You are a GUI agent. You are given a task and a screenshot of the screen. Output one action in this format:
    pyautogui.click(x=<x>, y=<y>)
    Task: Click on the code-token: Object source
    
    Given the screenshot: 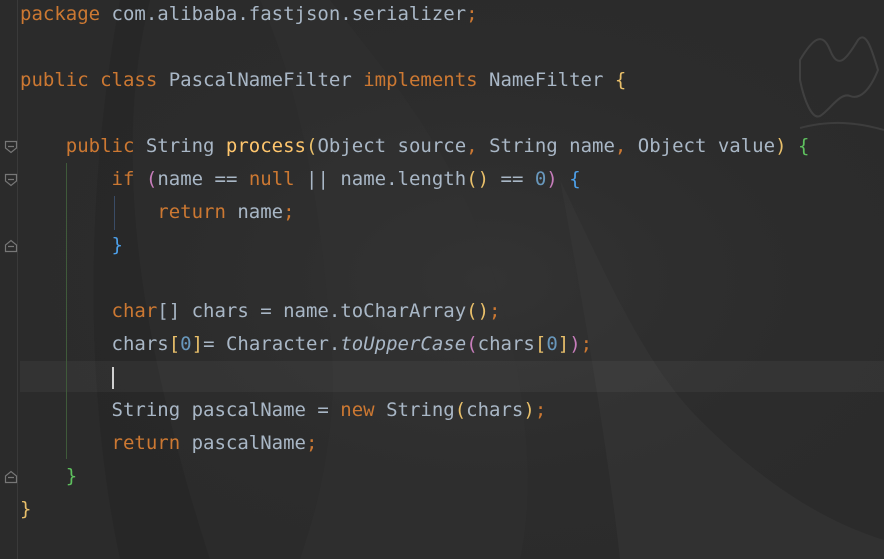 What is the action you would take?
    pyautogui.click(x=392, y=146)
    